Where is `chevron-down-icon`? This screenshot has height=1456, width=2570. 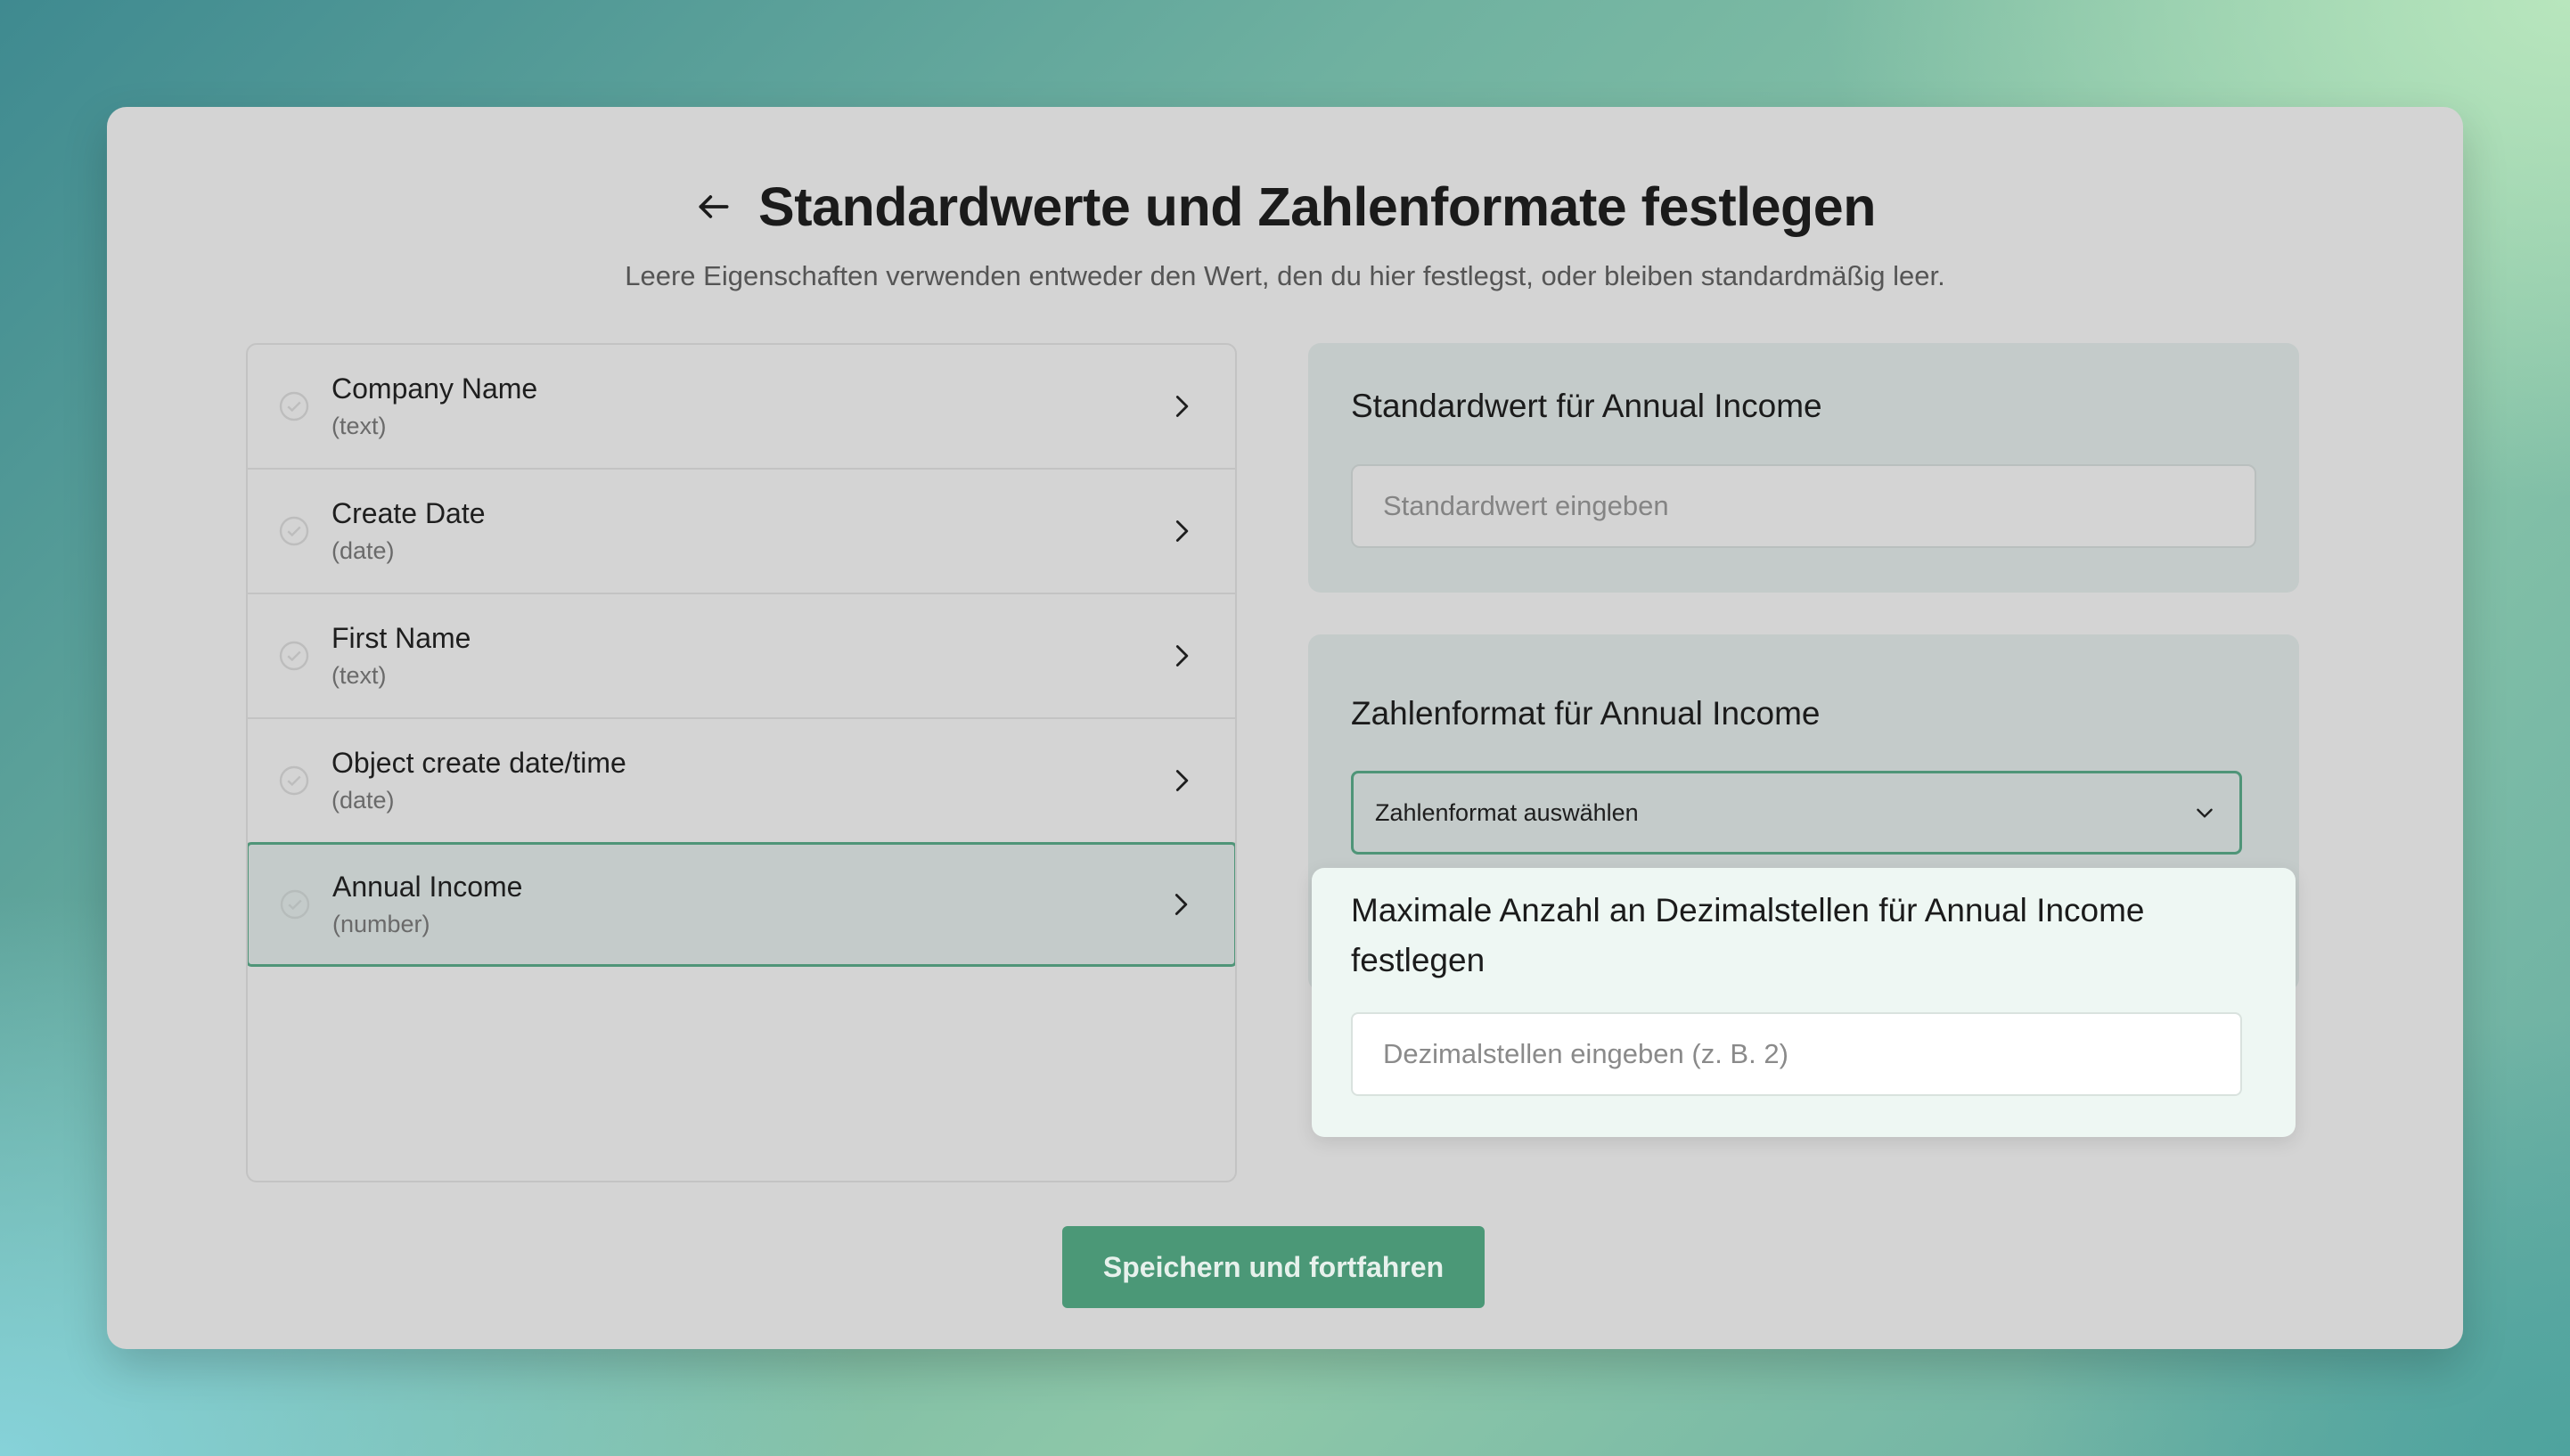
chevron-down-icon is located at coordinates (2205, 813).